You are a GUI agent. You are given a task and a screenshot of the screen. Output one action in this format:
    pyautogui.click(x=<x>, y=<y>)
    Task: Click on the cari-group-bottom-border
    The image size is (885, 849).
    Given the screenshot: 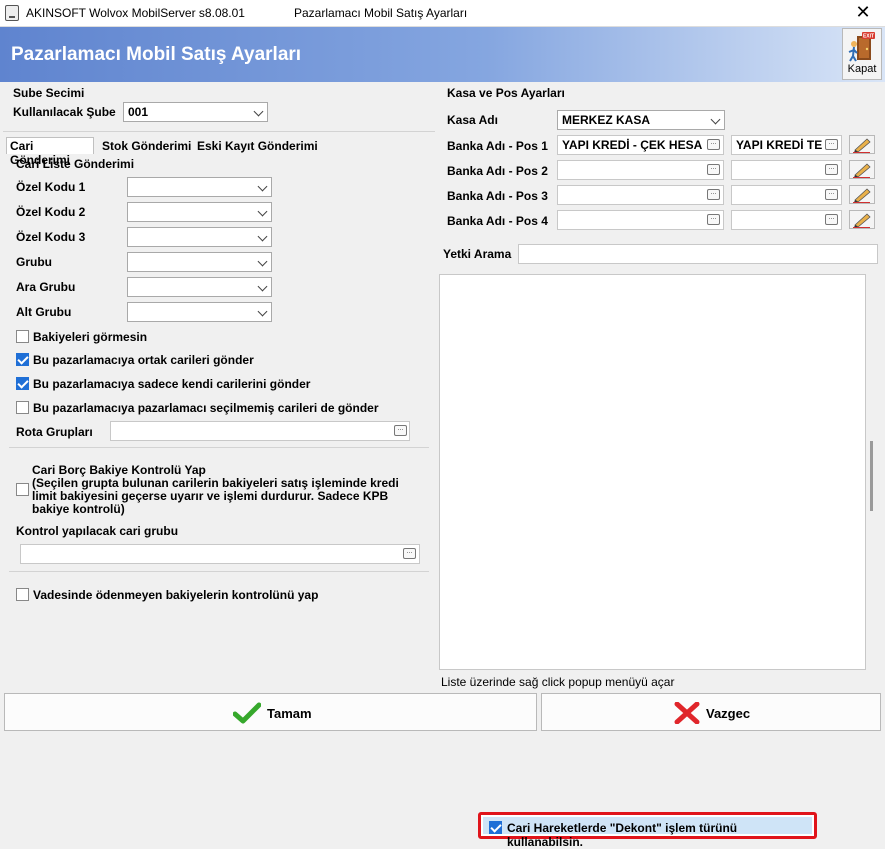 What is the action you would take?
    pyautogui.click(x=219, y=447)
    